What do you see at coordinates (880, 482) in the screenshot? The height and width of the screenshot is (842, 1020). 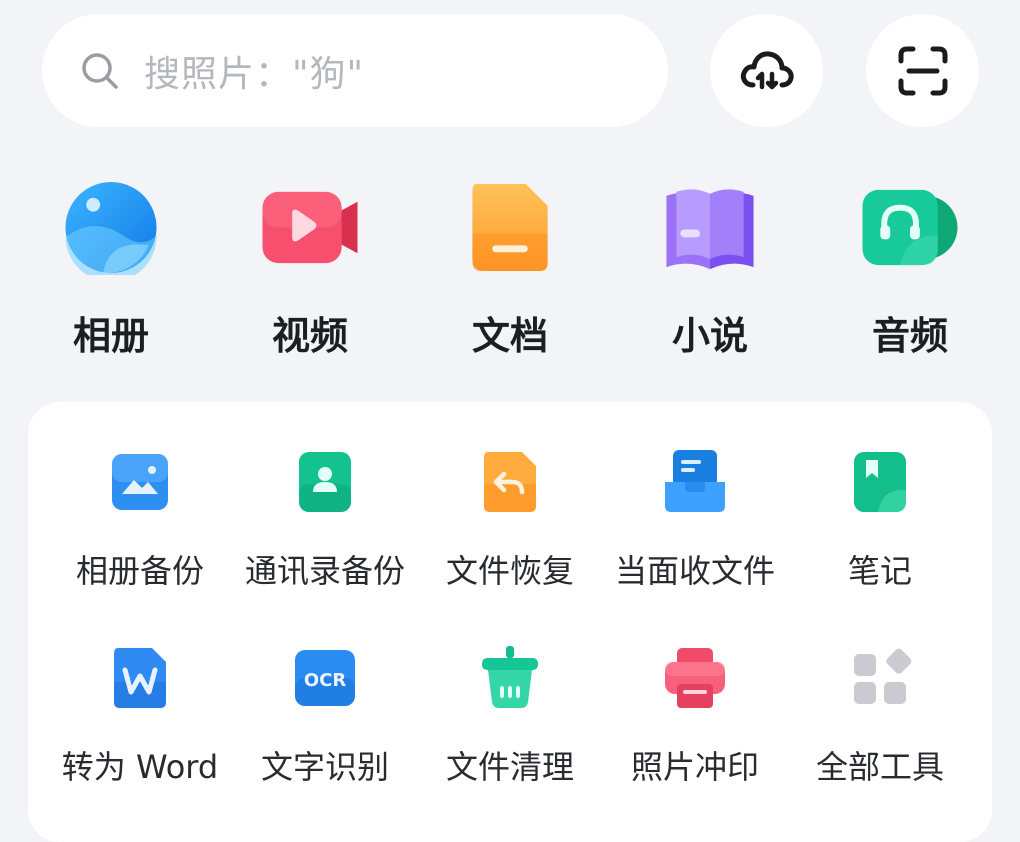 I see `notes-icon` at bounding box center [880, 482].